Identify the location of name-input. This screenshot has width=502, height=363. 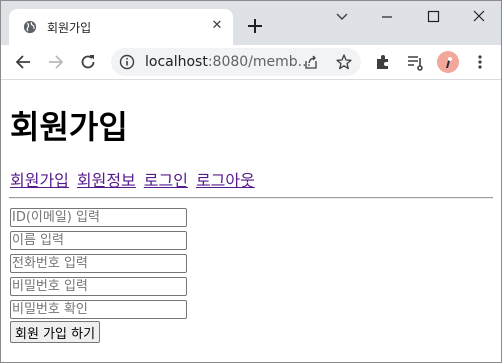
(98, 240).